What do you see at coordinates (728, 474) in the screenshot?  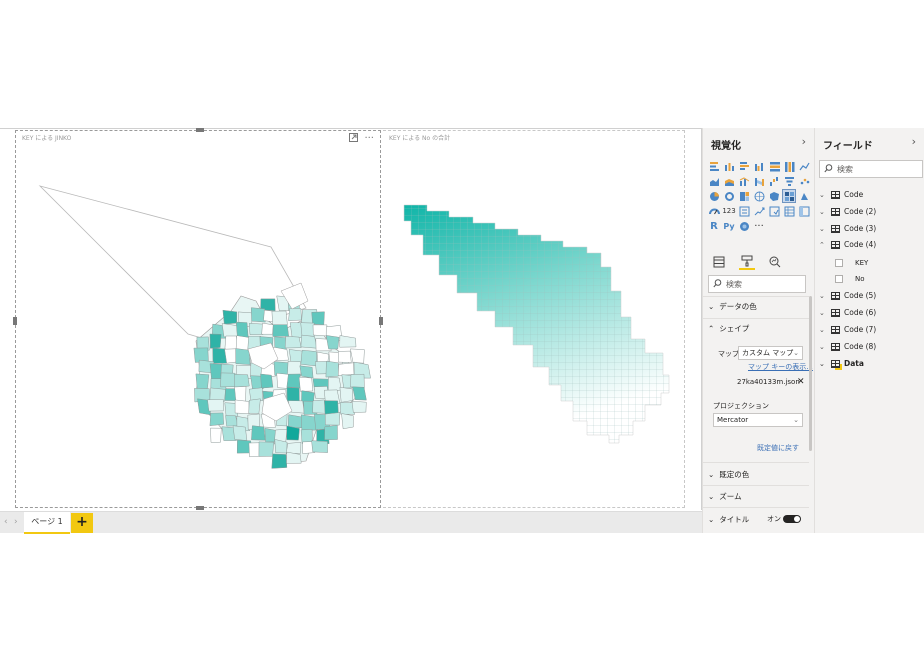 I see `section-default-colors: ⌄ 既定の色` at bounding box center [728, 474].